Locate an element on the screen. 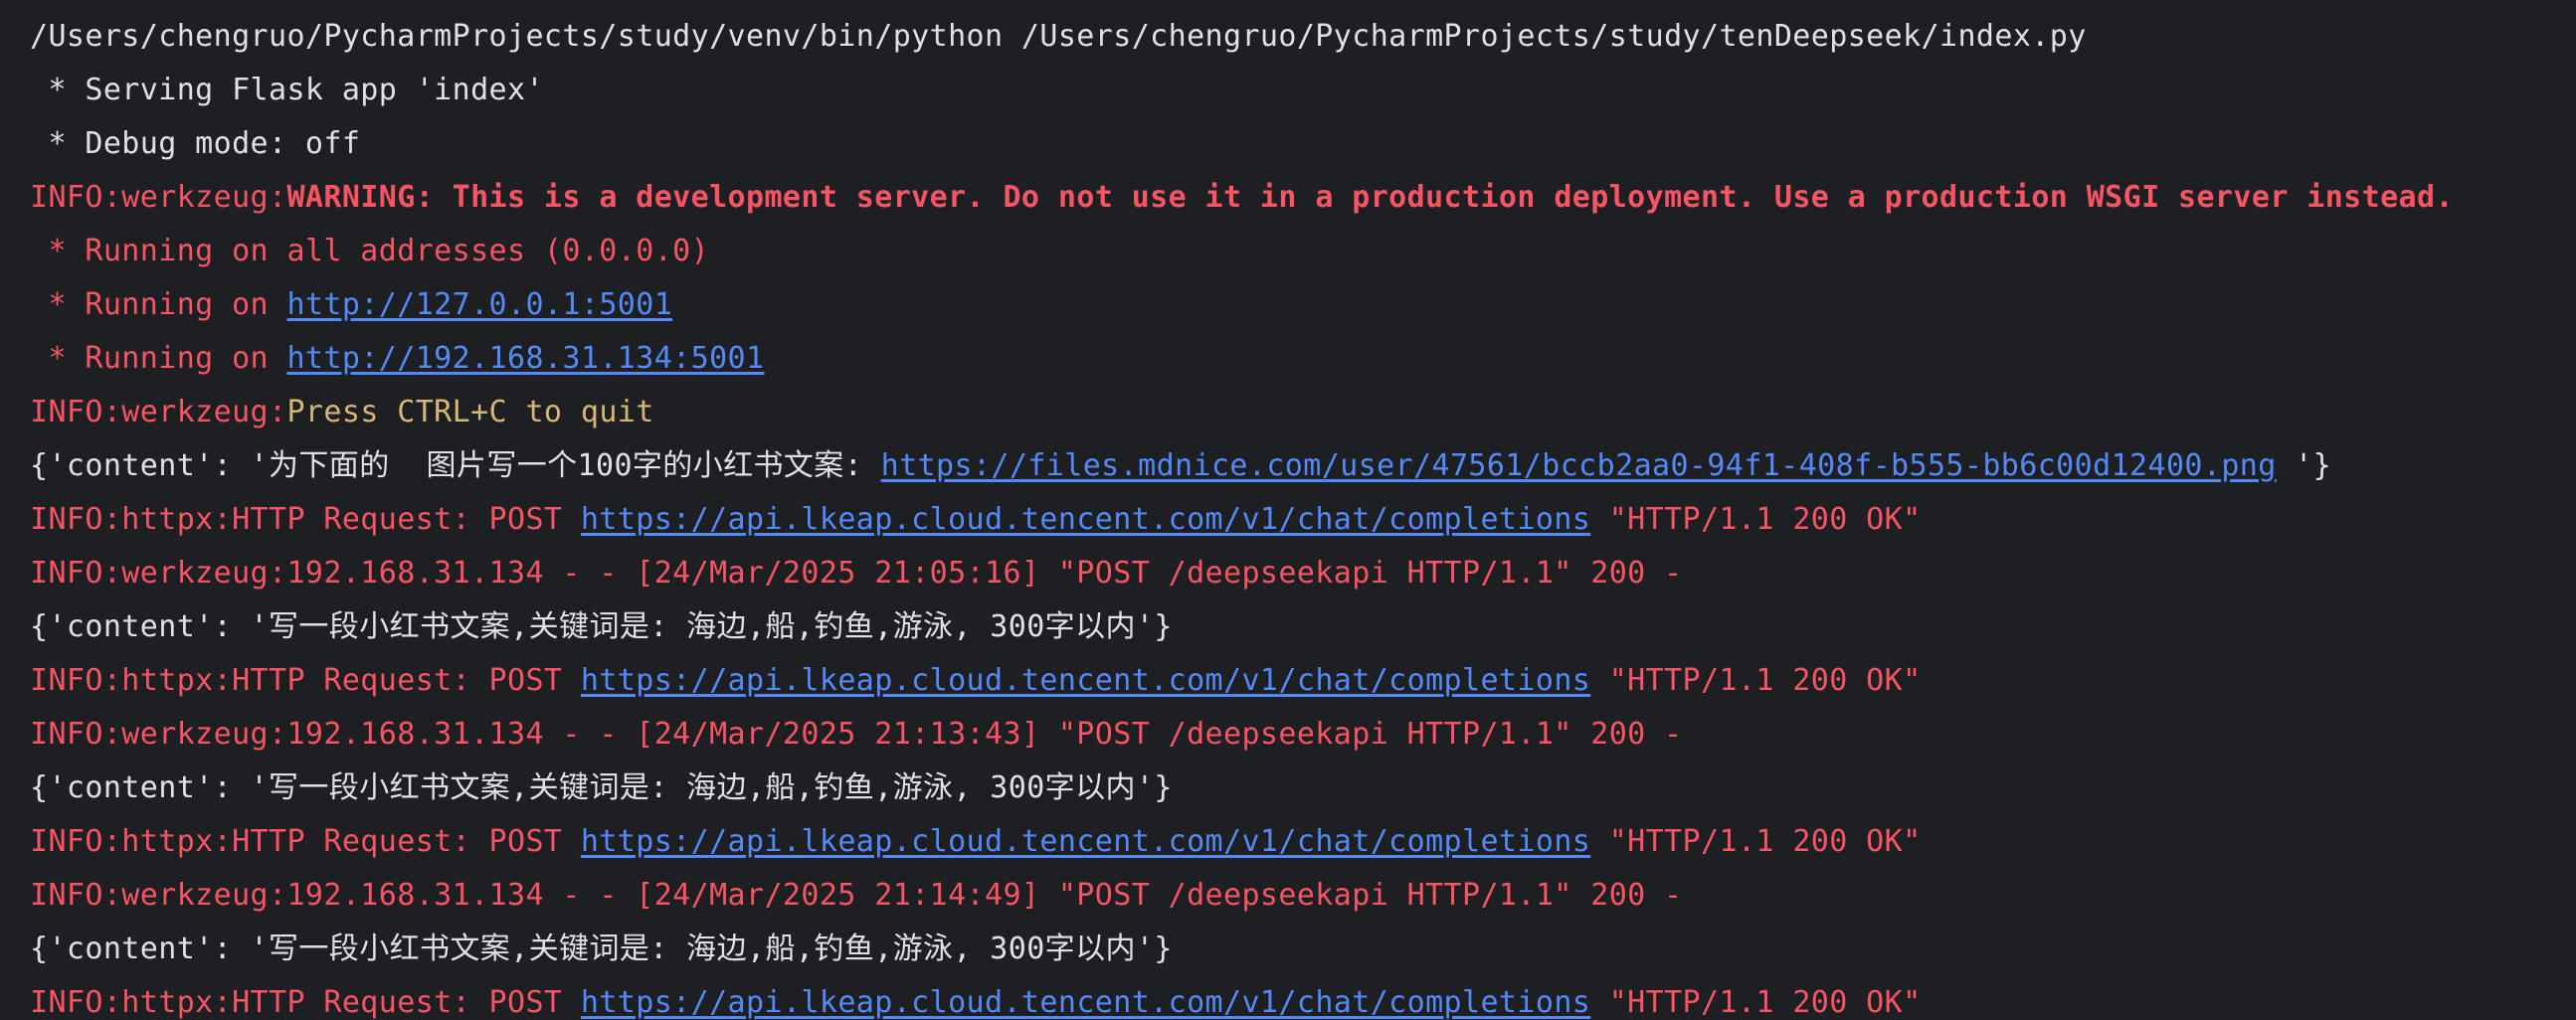 The image size is (2576, 1020). console-line: INFO:werkzeug:Press CTRL+C to quit is located at coordinates (1303, 412).